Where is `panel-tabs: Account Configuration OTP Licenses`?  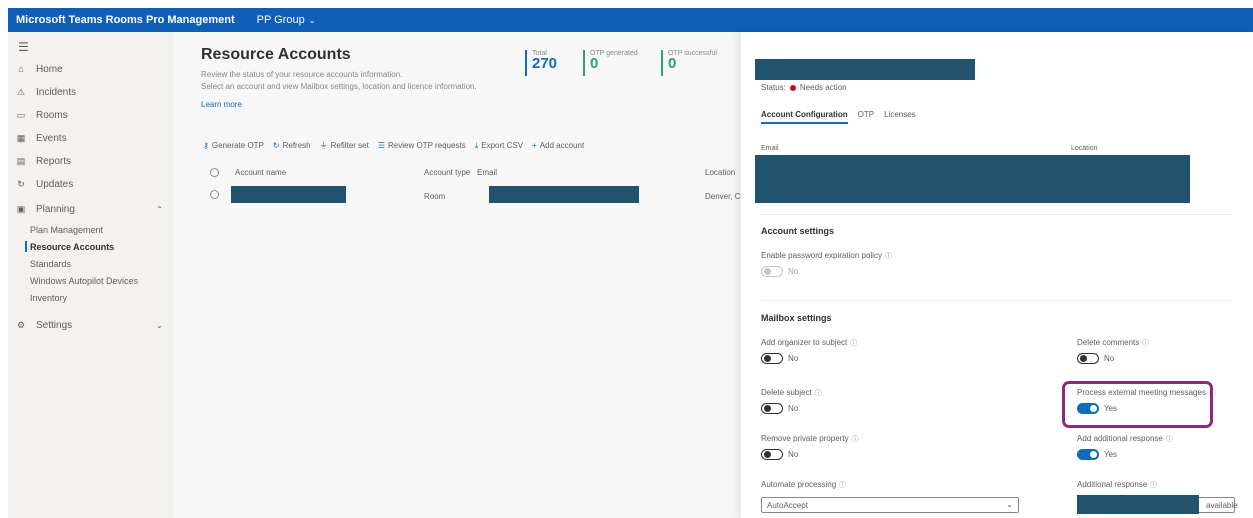 panel-tabs: Account Configuration OTP Licenses is located at coordinates (838, 117).